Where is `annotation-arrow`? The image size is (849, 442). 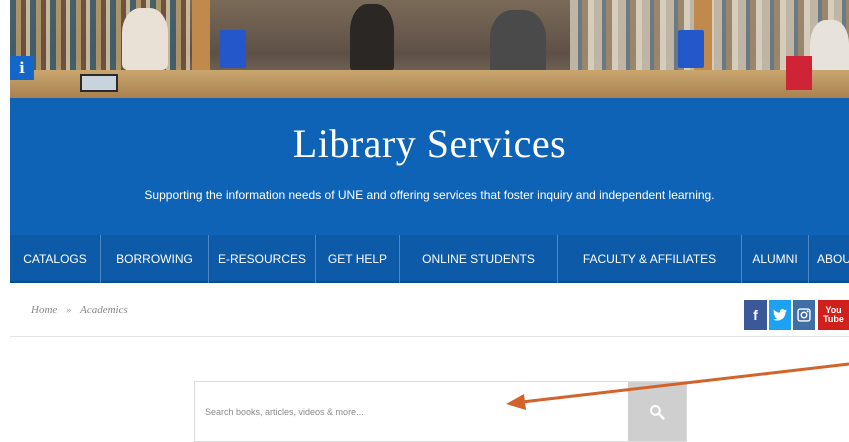
annotation-arrow is located at coordinates (677, 386).